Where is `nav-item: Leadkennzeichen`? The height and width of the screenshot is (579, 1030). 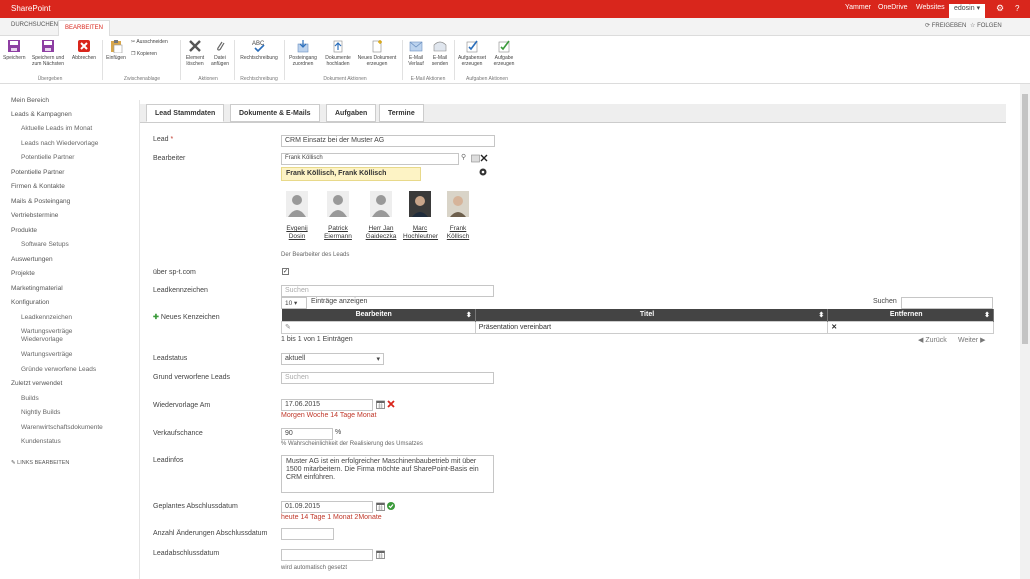 nav-item: Leadkennzeichen is located at coordinates (46, 317).